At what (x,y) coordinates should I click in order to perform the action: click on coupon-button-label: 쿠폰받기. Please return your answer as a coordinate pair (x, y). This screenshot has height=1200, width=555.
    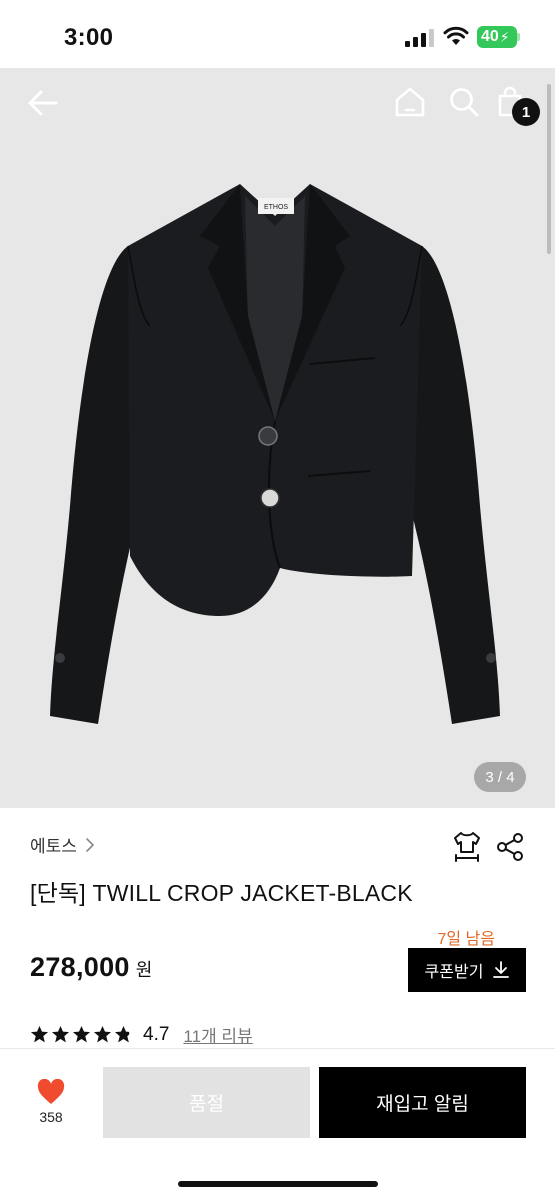
    Looking at the image, I should click on (454, 972).